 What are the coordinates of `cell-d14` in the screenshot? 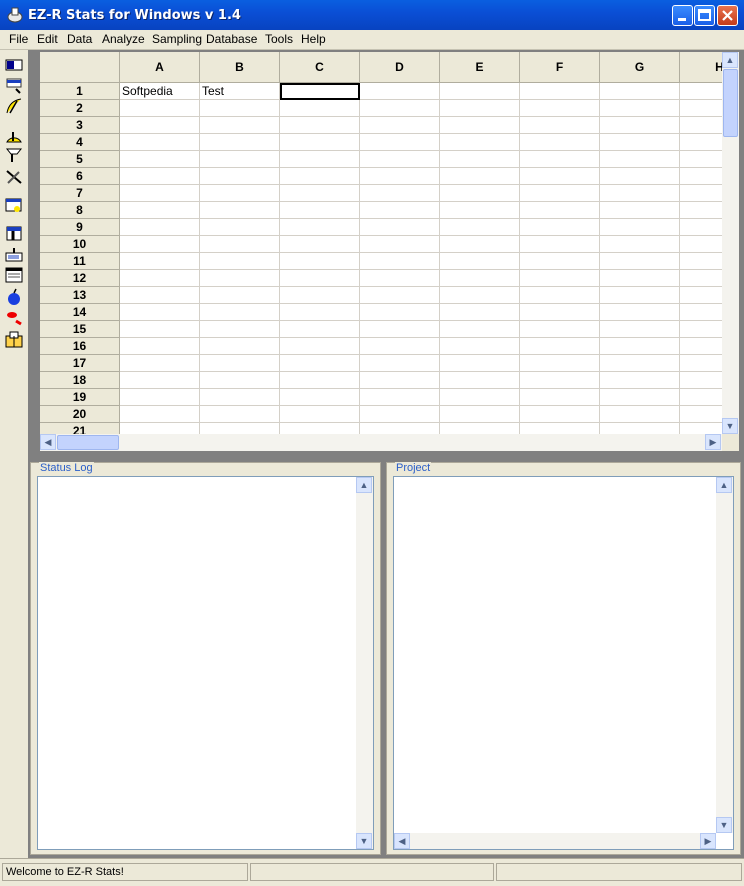 It's located at (400, 312).